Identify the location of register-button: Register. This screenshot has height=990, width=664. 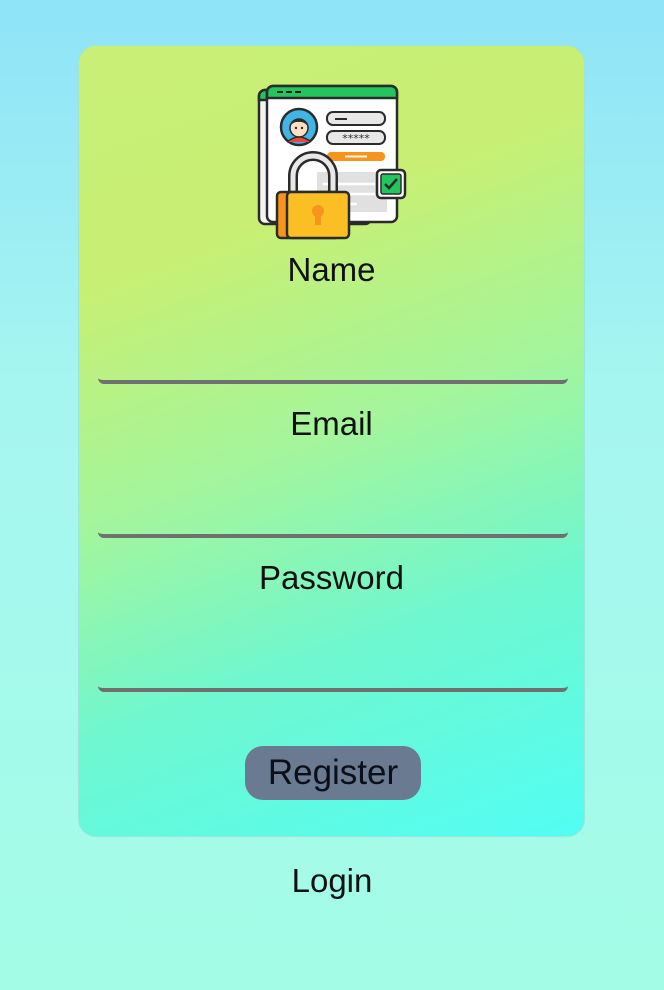
(333, 773).